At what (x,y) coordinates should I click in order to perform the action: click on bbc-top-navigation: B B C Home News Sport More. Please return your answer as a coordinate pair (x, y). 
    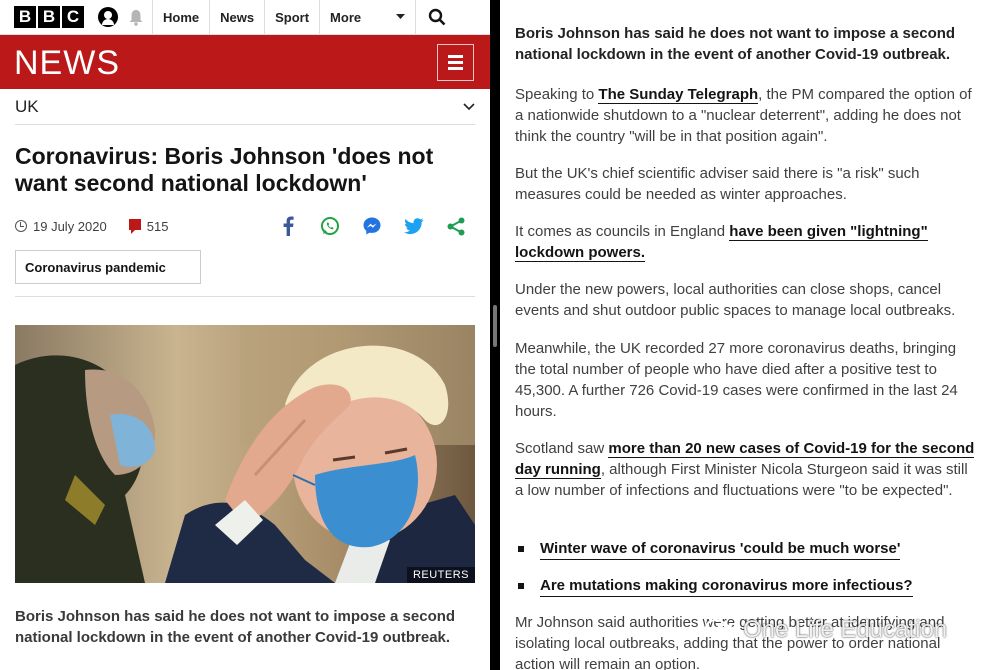
    Looking at the image, I should click on (245, 17).